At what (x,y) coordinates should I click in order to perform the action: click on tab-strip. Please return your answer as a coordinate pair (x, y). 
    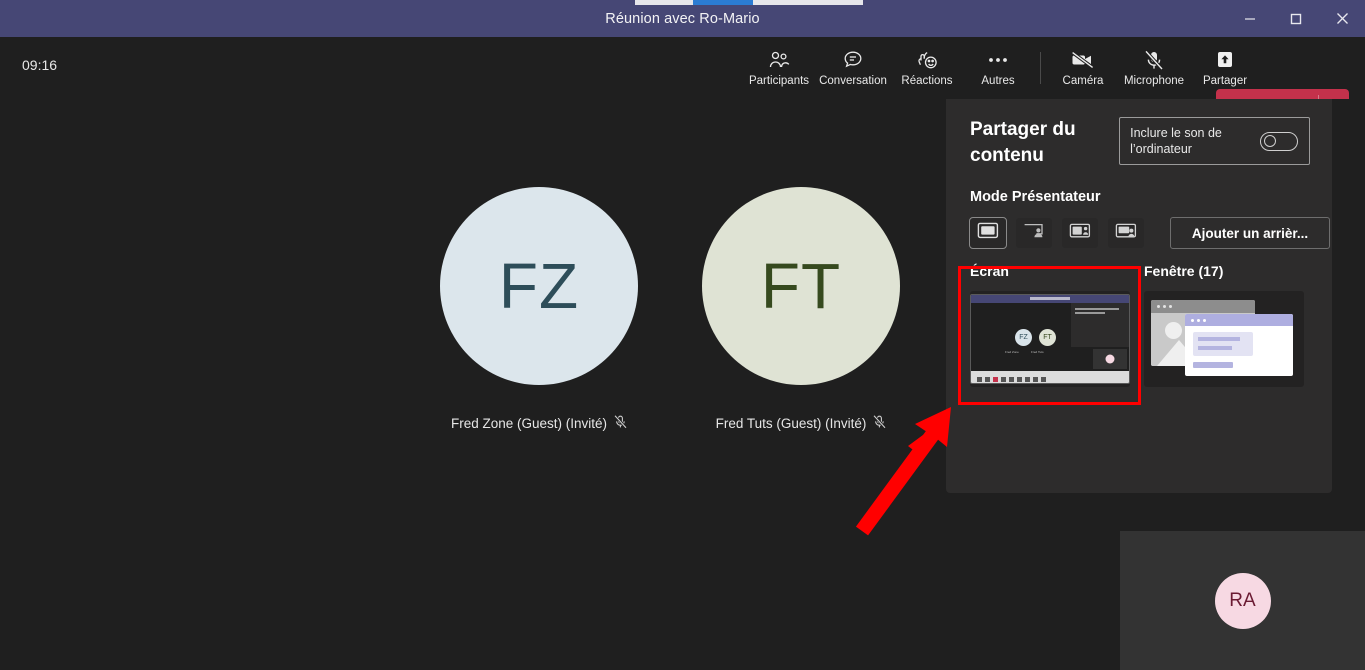
    Looking at the image, I should click on (780, 2).